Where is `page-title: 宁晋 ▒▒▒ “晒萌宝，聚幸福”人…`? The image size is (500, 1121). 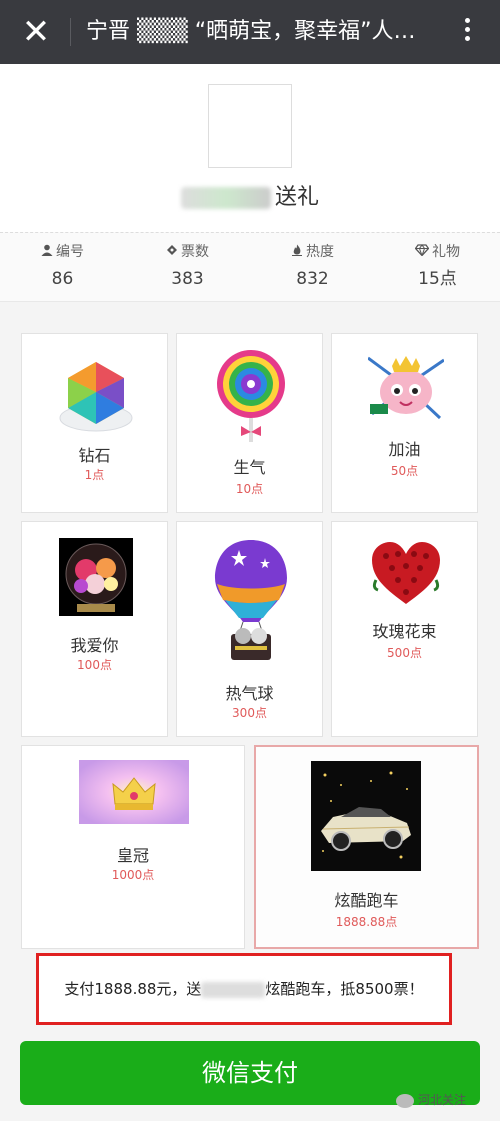
page-title: 宁晋 ▒▒▒ “晒萌宝，聚幸福”人… is located at coordinates (251, 31).